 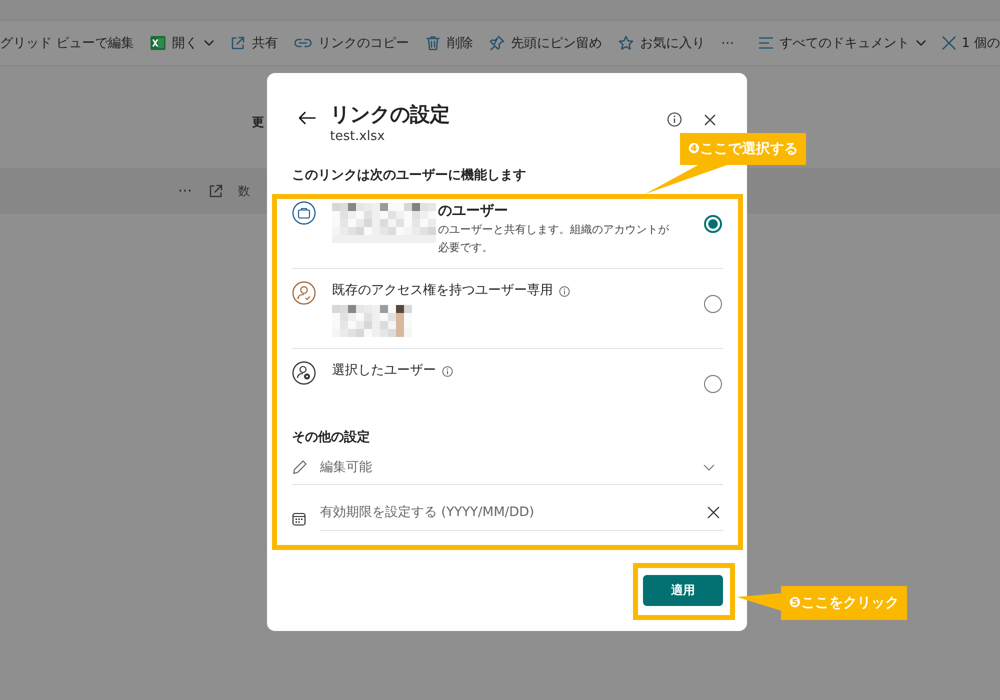 I want to click on toolbar-button: 削除, so click(x=449, y=43).